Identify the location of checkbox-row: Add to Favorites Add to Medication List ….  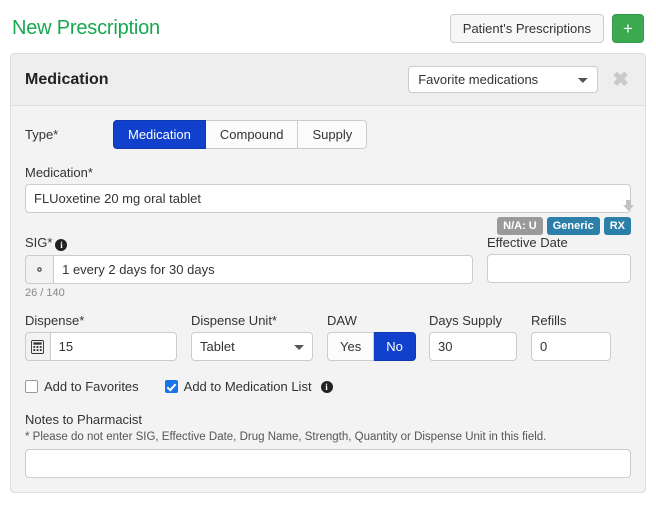
(328, 386).